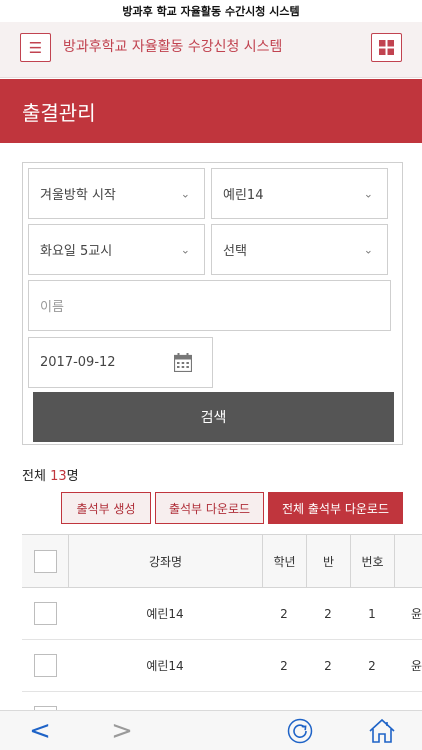 This screenshot has width=422, height=750. I want to click on course-select: 예린14 ⌄, so click(299, 193).